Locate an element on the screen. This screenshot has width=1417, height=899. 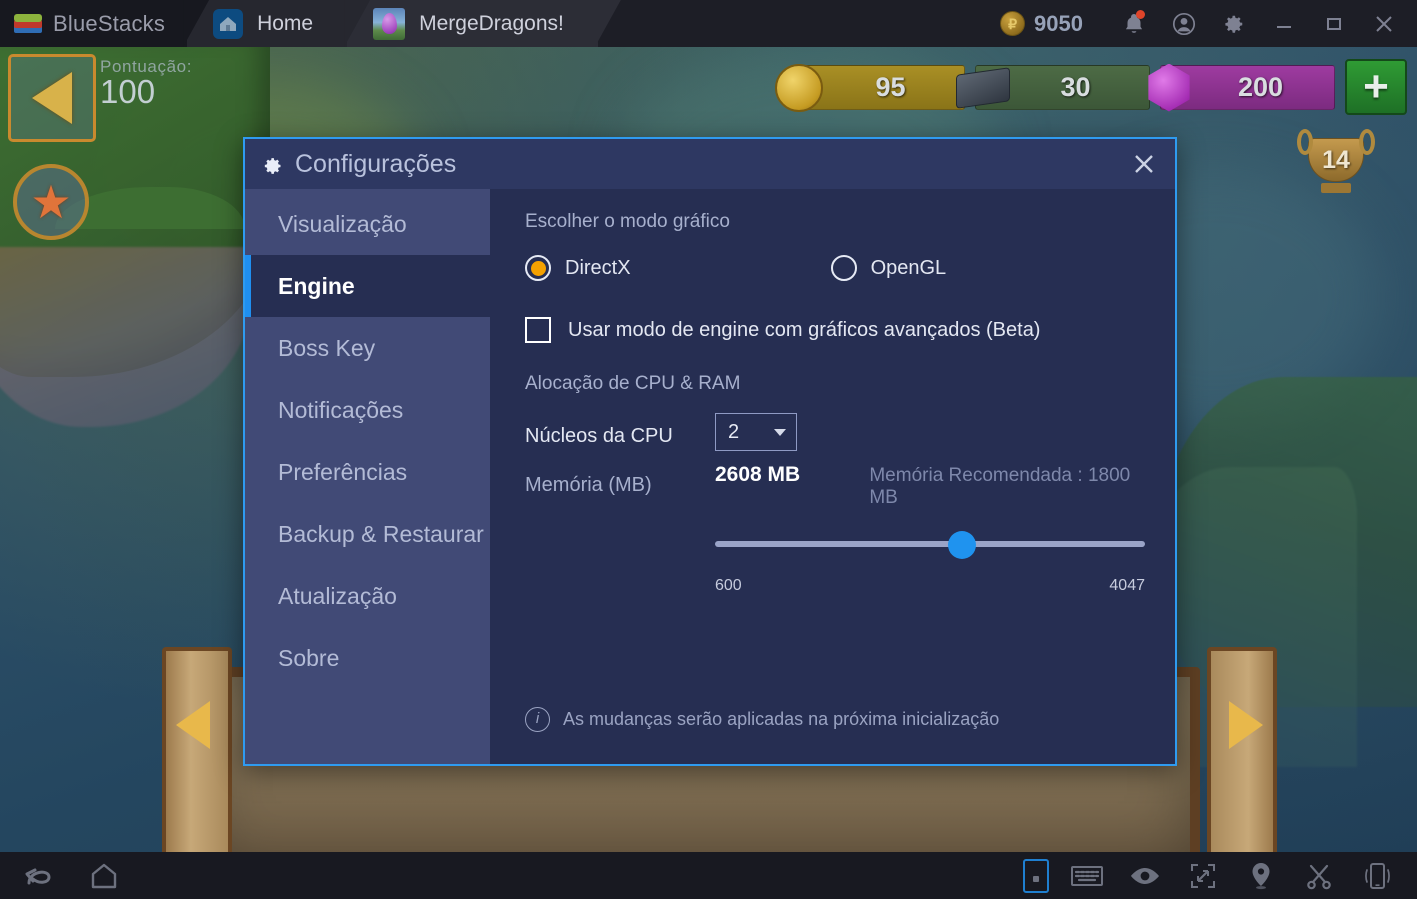
resource-gem: 200 is located at coordinates (1241, 87).